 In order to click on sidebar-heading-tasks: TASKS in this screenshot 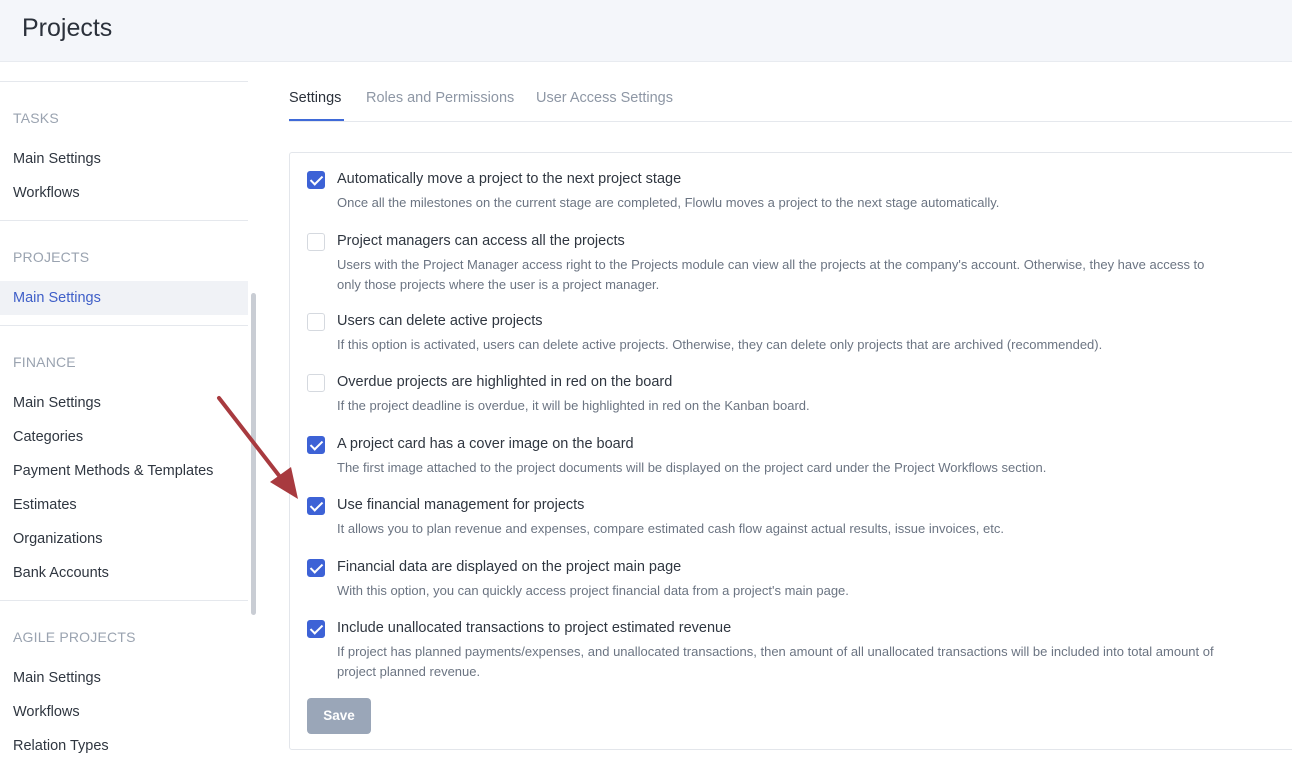, I will do `click(36, 118)`.